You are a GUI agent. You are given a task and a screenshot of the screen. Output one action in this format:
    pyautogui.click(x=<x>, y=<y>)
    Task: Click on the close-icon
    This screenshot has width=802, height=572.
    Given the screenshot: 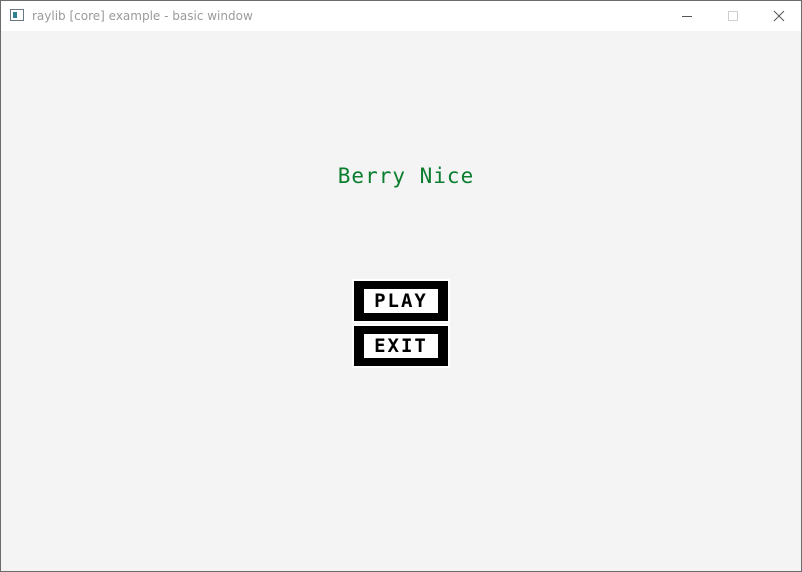 What is the action you would take?
    pyautogui.click(x=779, y=16)
    